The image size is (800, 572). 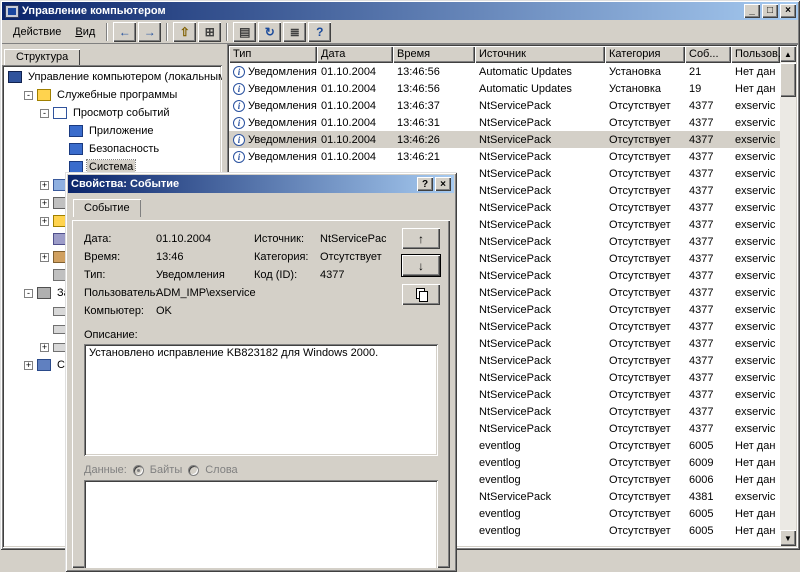 What do you see at coordinates (37, 32) in the screenshot?
I see `menu-action: Действие` at bounding box center [37, 32].